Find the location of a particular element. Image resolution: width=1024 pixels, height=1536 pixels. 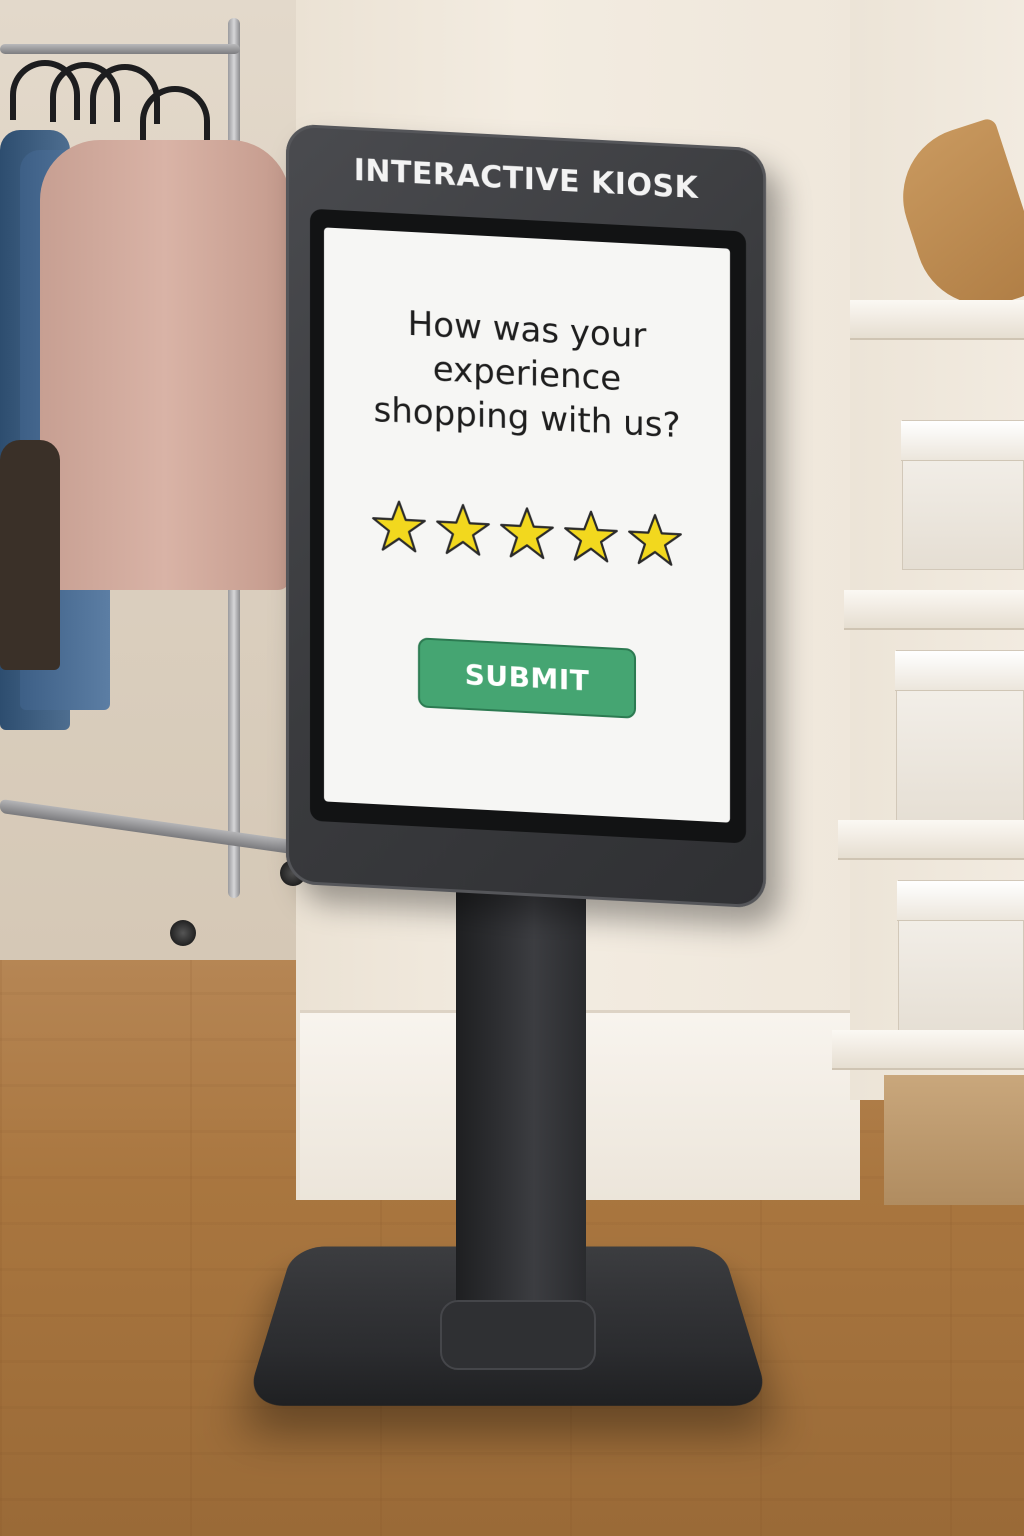

star-4-icon is located at coordinates (591, 536).